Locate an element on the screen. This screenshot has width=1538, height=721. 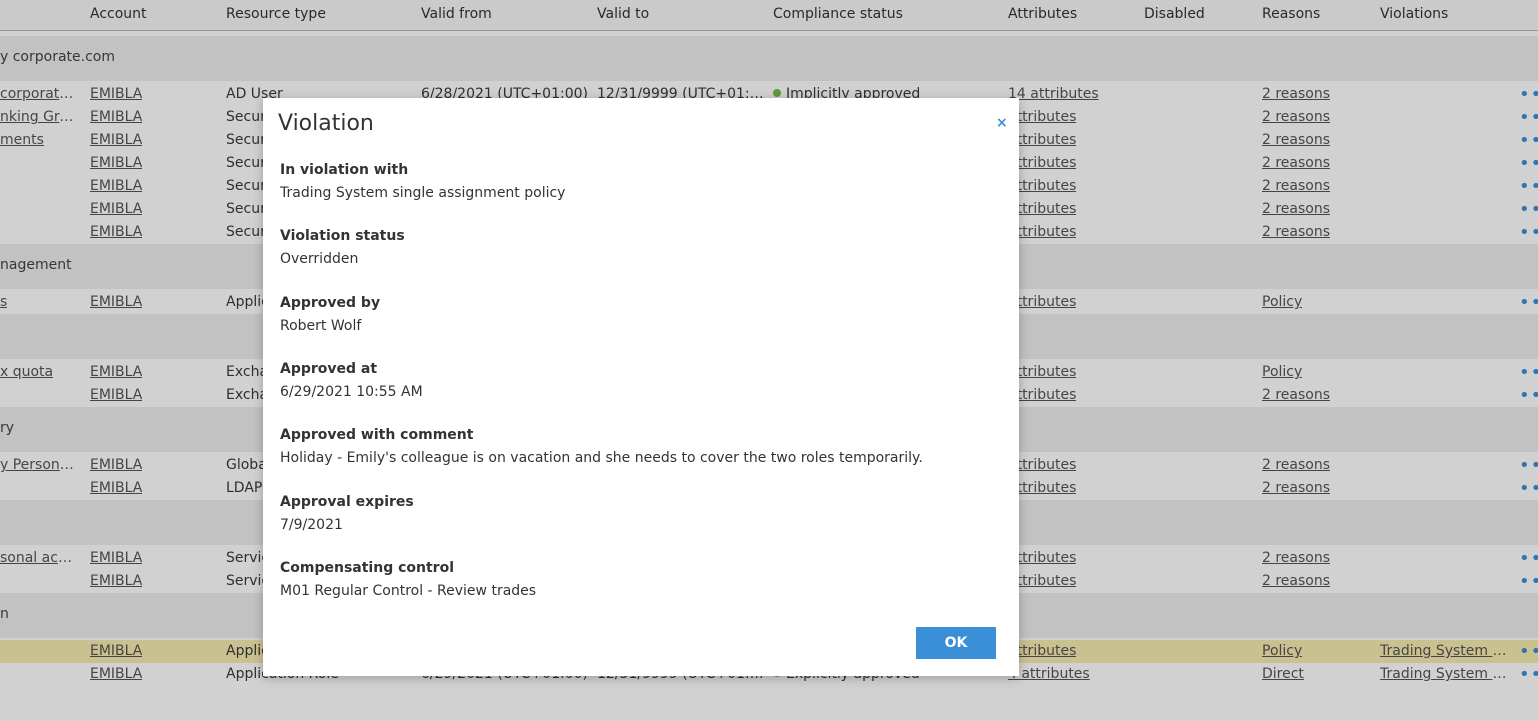
field-label: Approval expires is located at coordinates (347, 502).